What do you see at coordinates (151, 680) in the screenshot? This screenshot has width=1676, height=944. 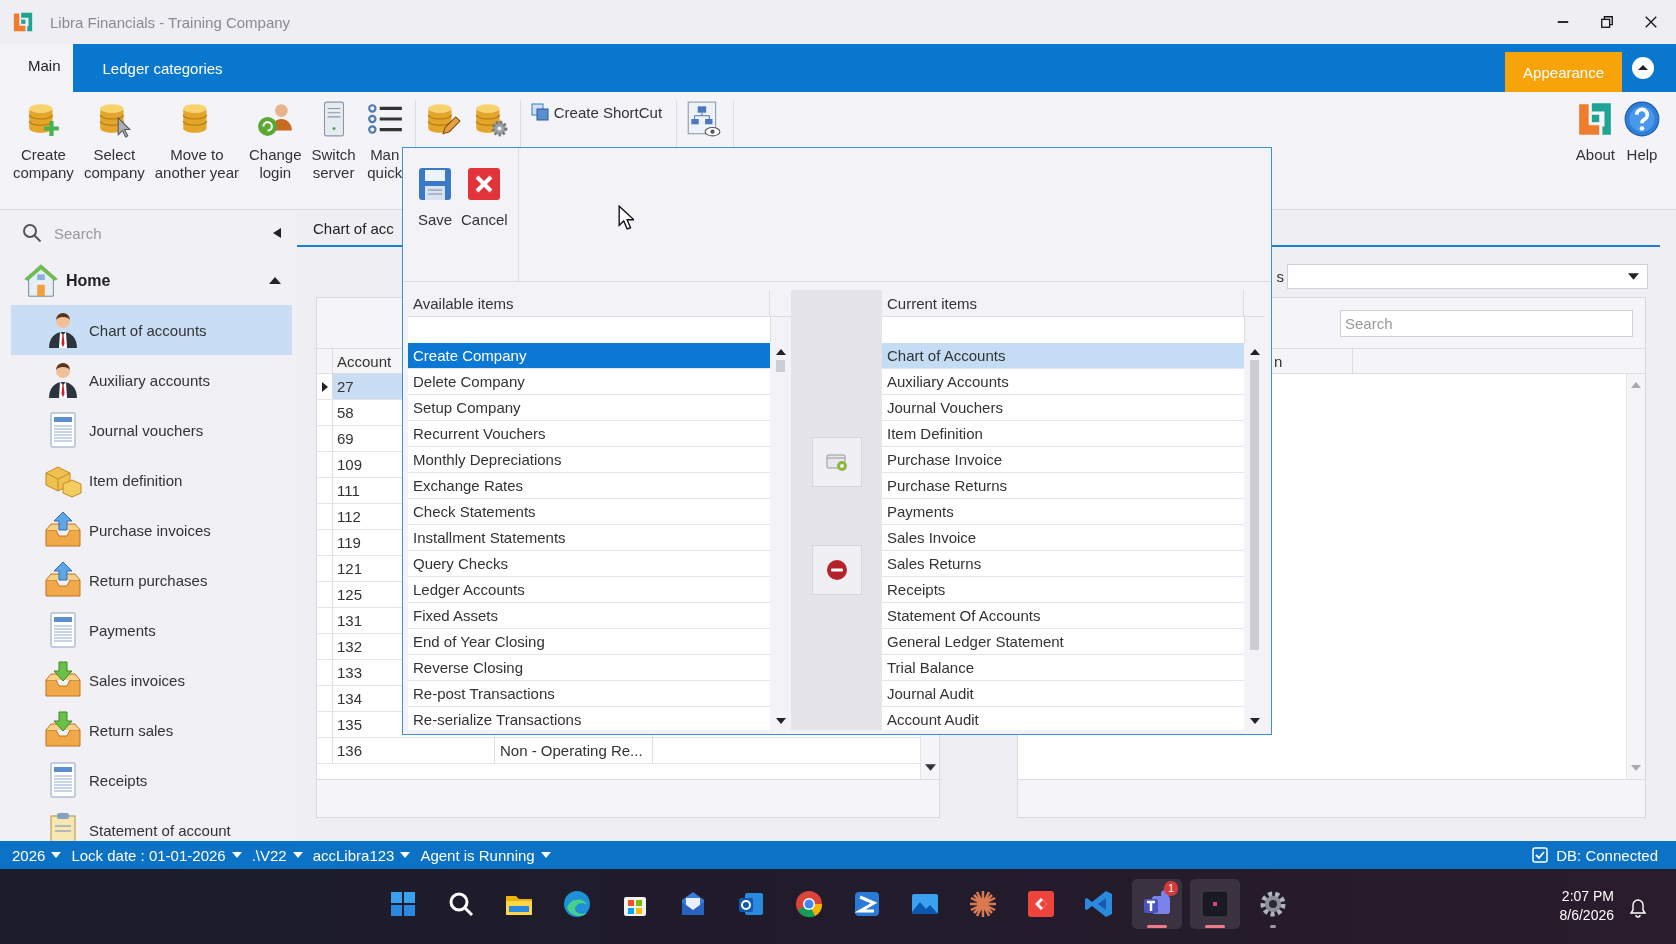 I see `sidebar-item: Sales invoices` at bounding box center [151, 680].